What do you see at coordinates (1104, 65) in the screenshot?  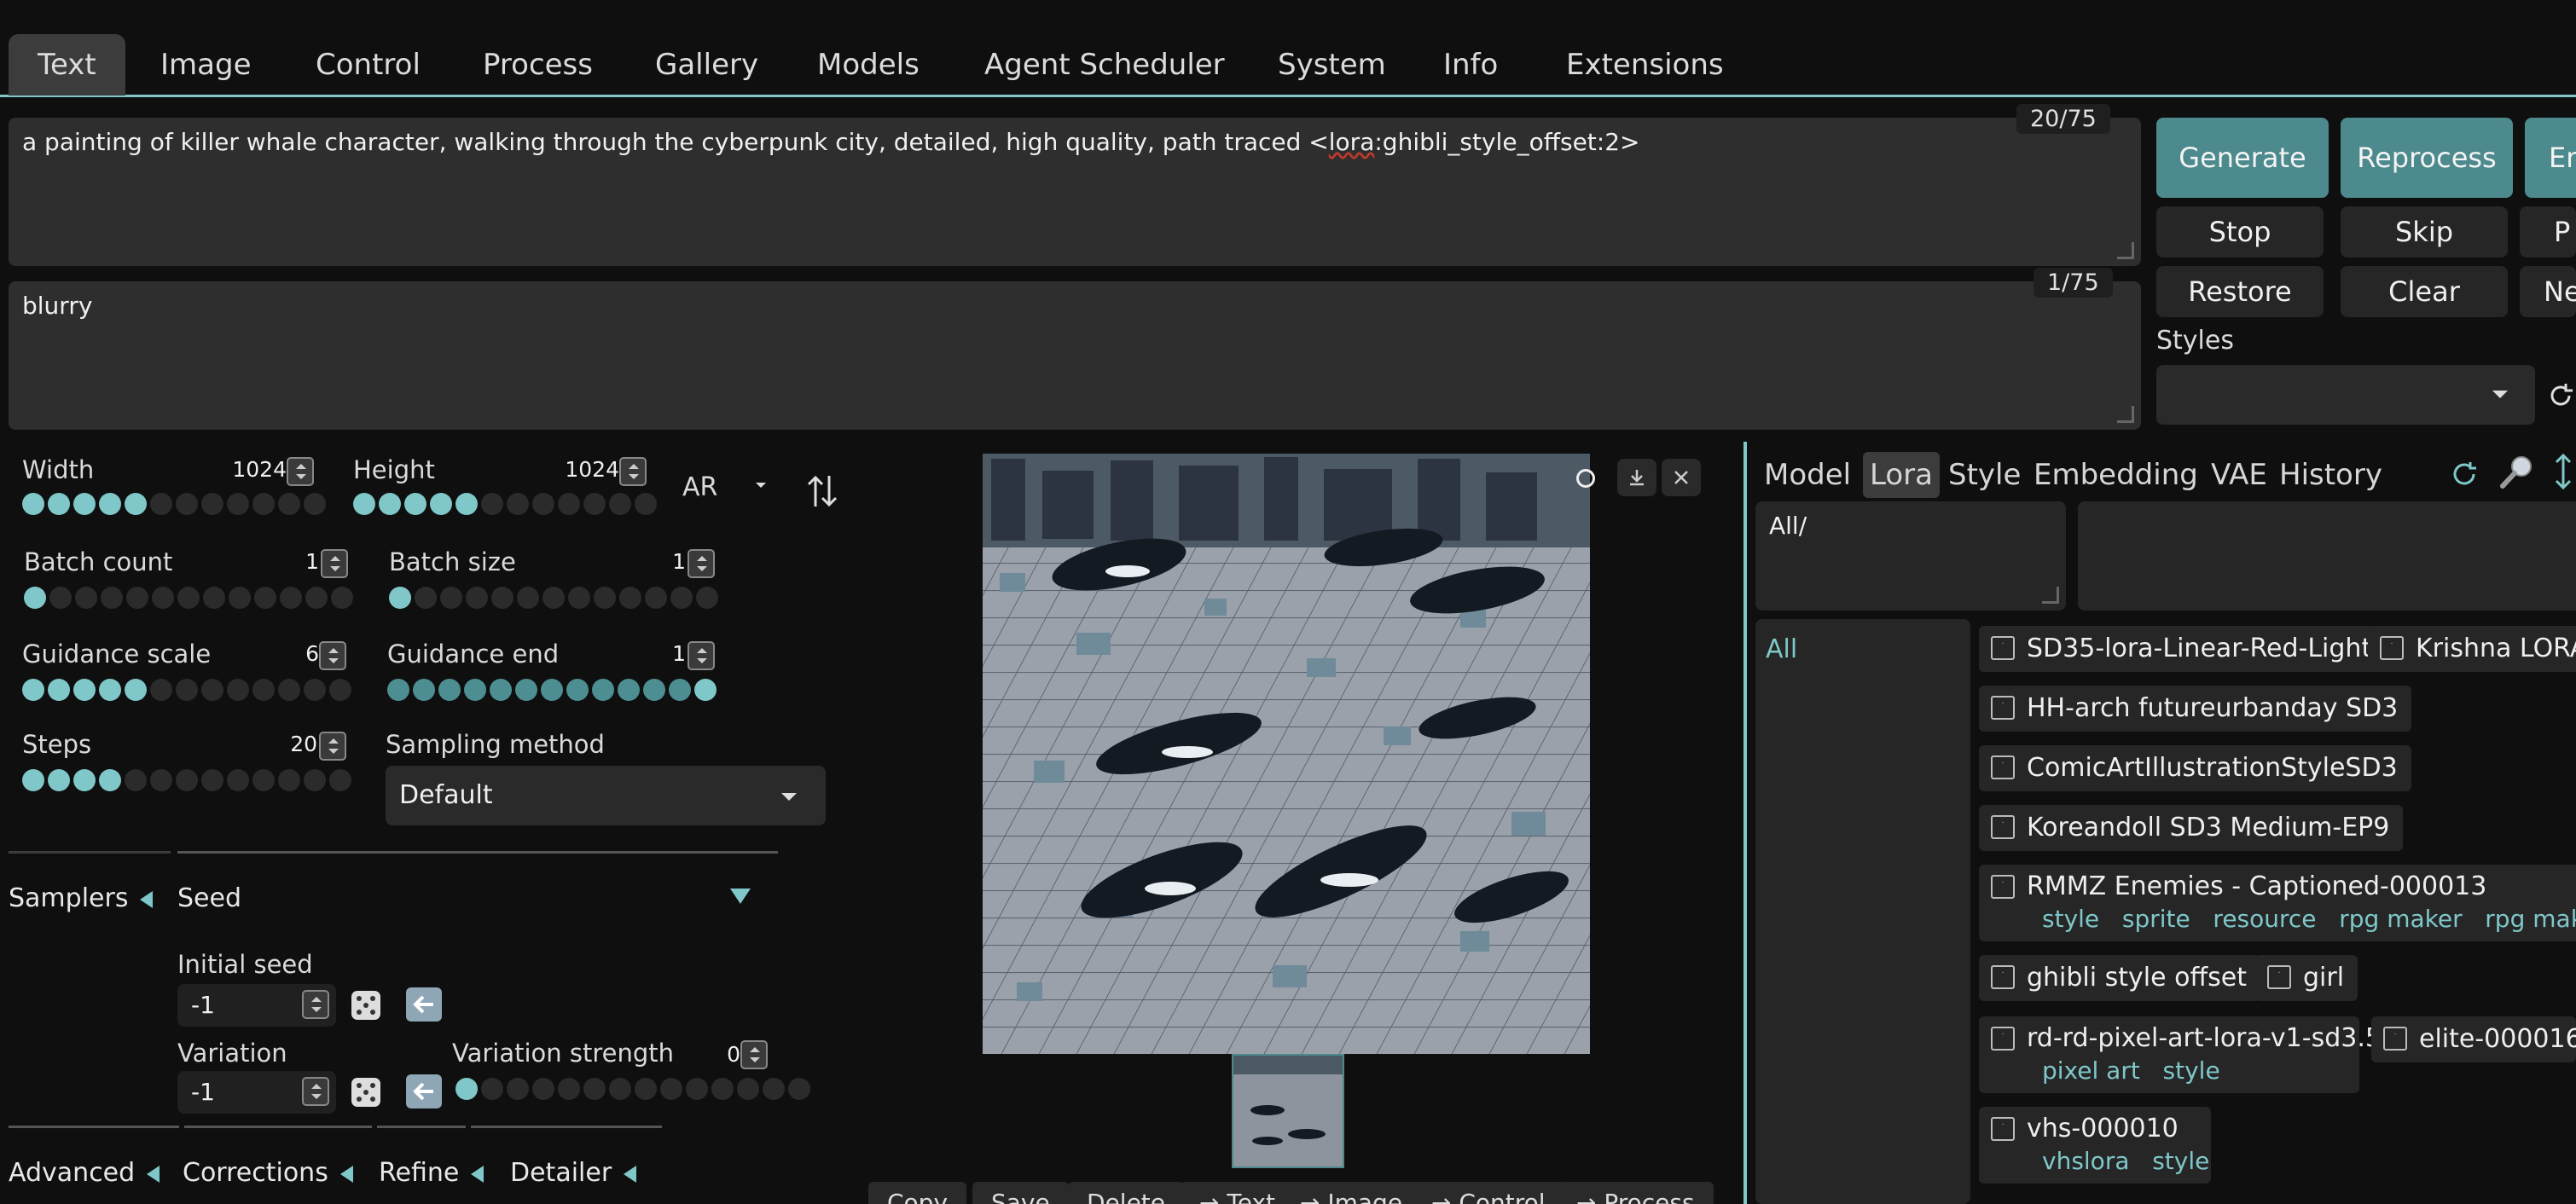 I see `tab-agent-scheduler: Agent Scheduler` at bounding box center [1104, 65].